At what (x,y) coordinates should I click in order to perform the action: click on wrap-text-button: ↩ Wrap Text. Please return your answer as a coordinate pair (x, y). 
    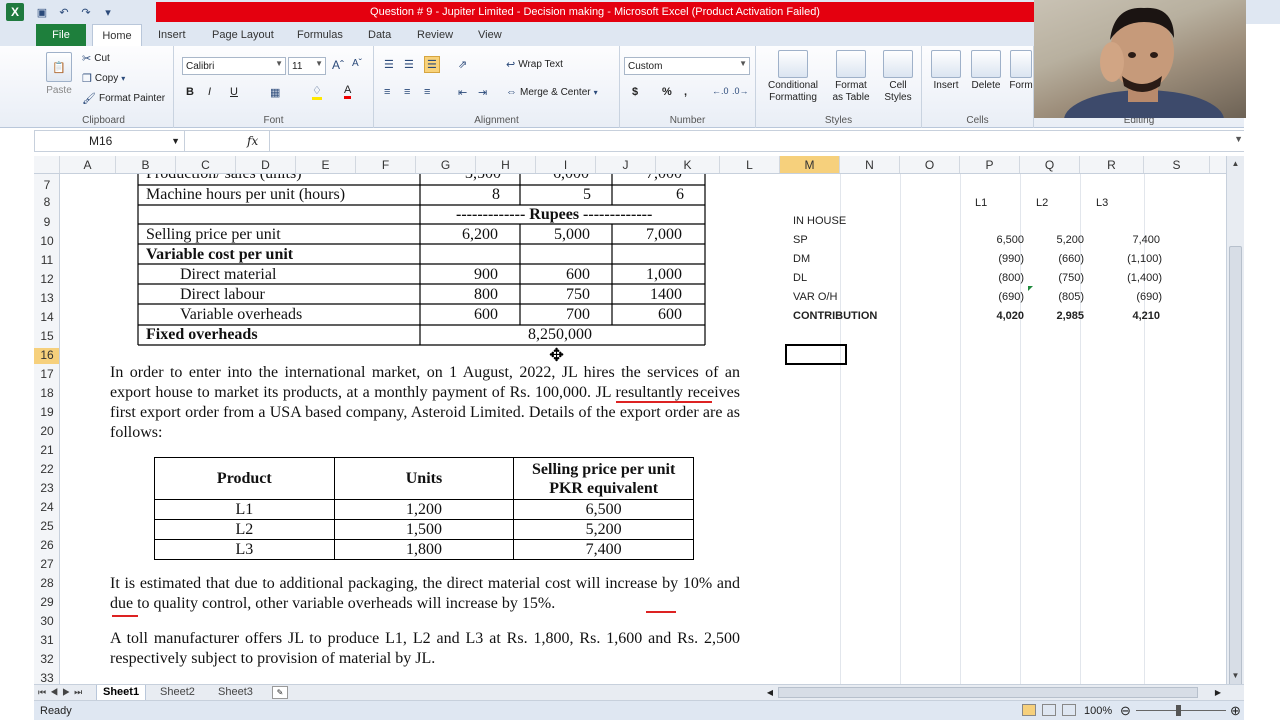
    Looking at the image, I should click on (534, 64).